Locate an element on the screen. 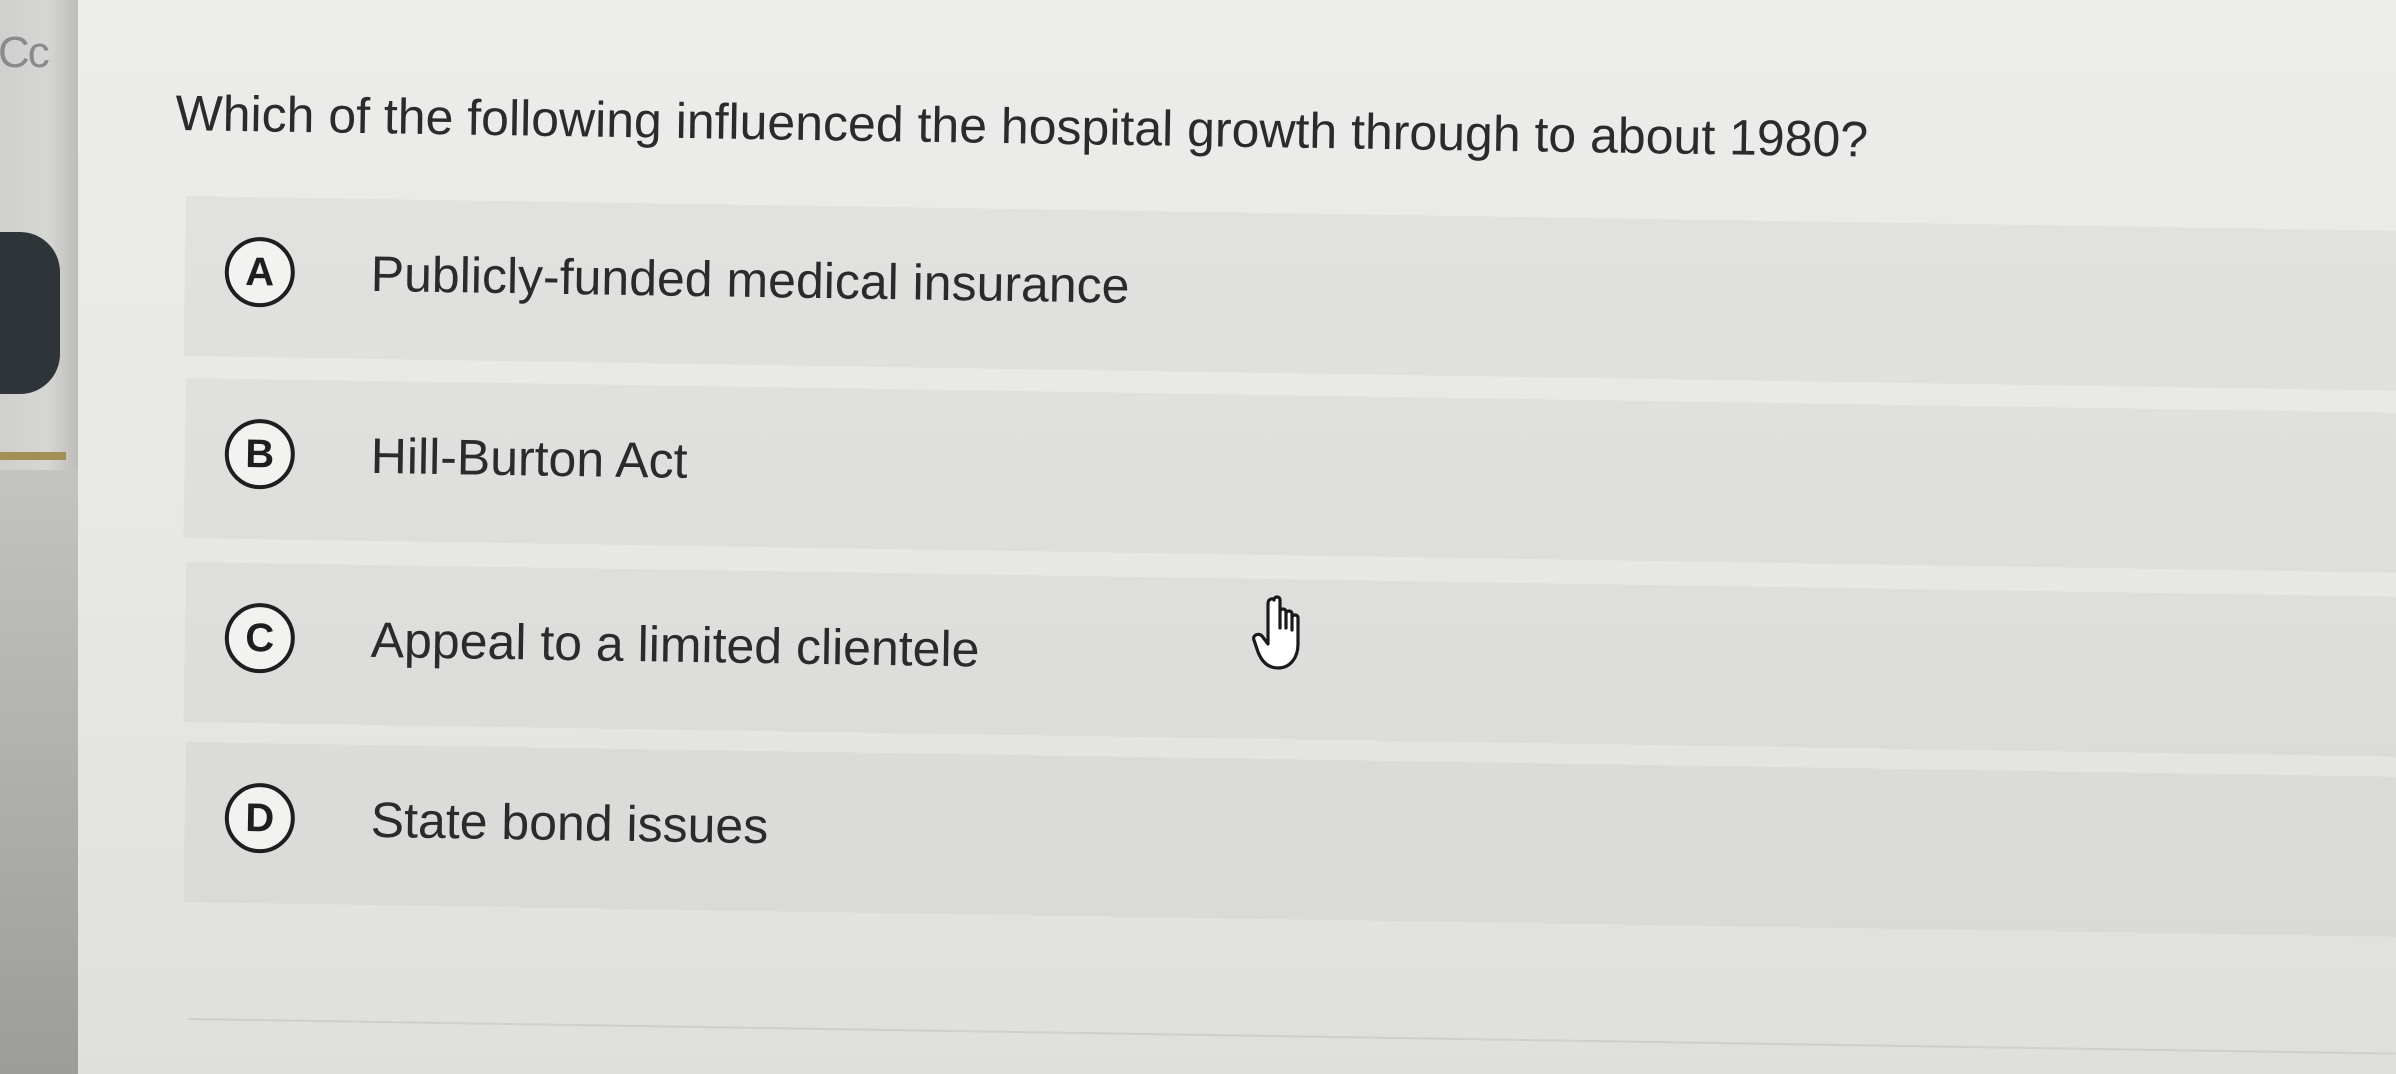 The width and height of the screenshot is (2396, 1074). sidebar-shade is located at coordinates (39, 772).